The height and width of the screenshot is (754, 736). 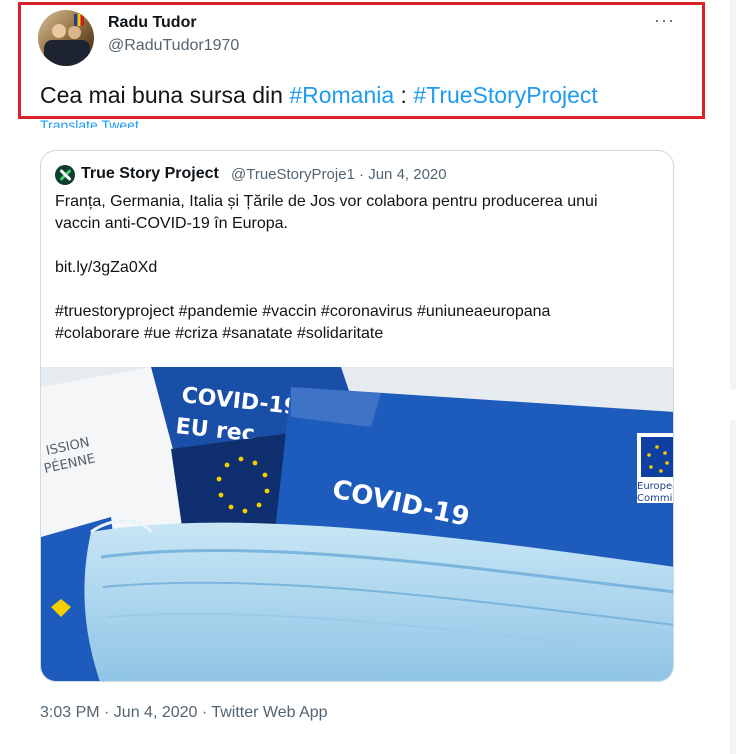 I want to click on quoted-author-meta: @TrueStoryProje1 · Jun 4, 2020, so click(x=339, y=174).